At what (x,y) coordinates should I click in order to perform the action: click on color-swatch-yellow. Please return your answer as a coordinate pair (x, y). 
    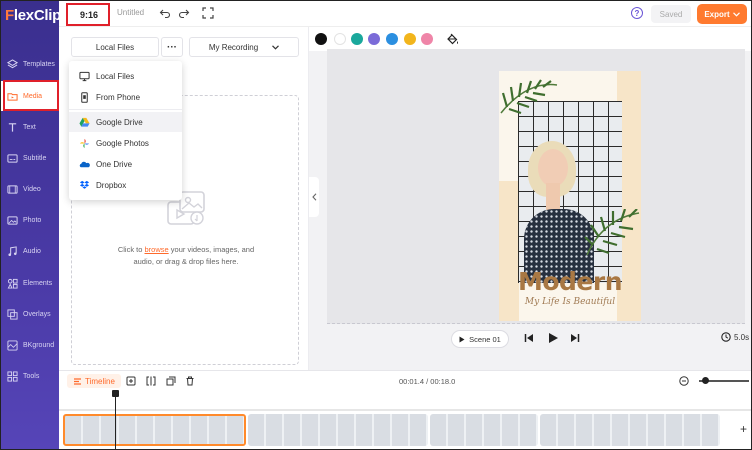
    Looking at the image, I should click on (410, 39).